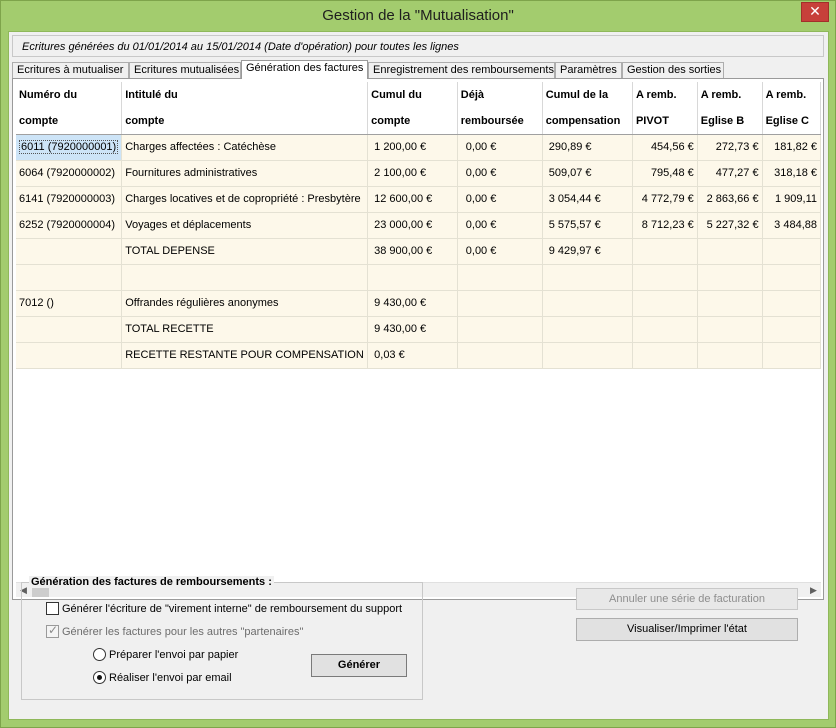 The image size is (836, 728). I want to click on col-header: Eglise B, so click(730, 121).